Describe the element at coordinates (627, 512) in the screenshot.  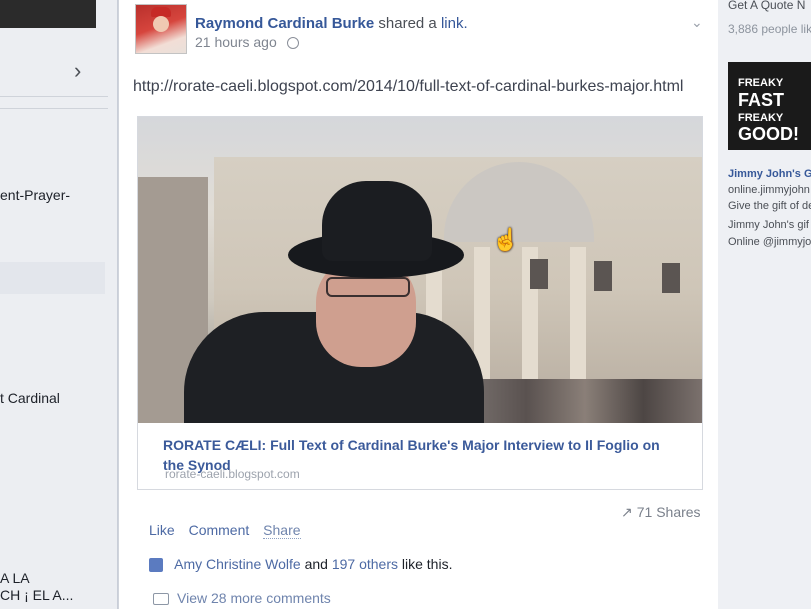
I see `share-arrow-icon: ↗` at that location.